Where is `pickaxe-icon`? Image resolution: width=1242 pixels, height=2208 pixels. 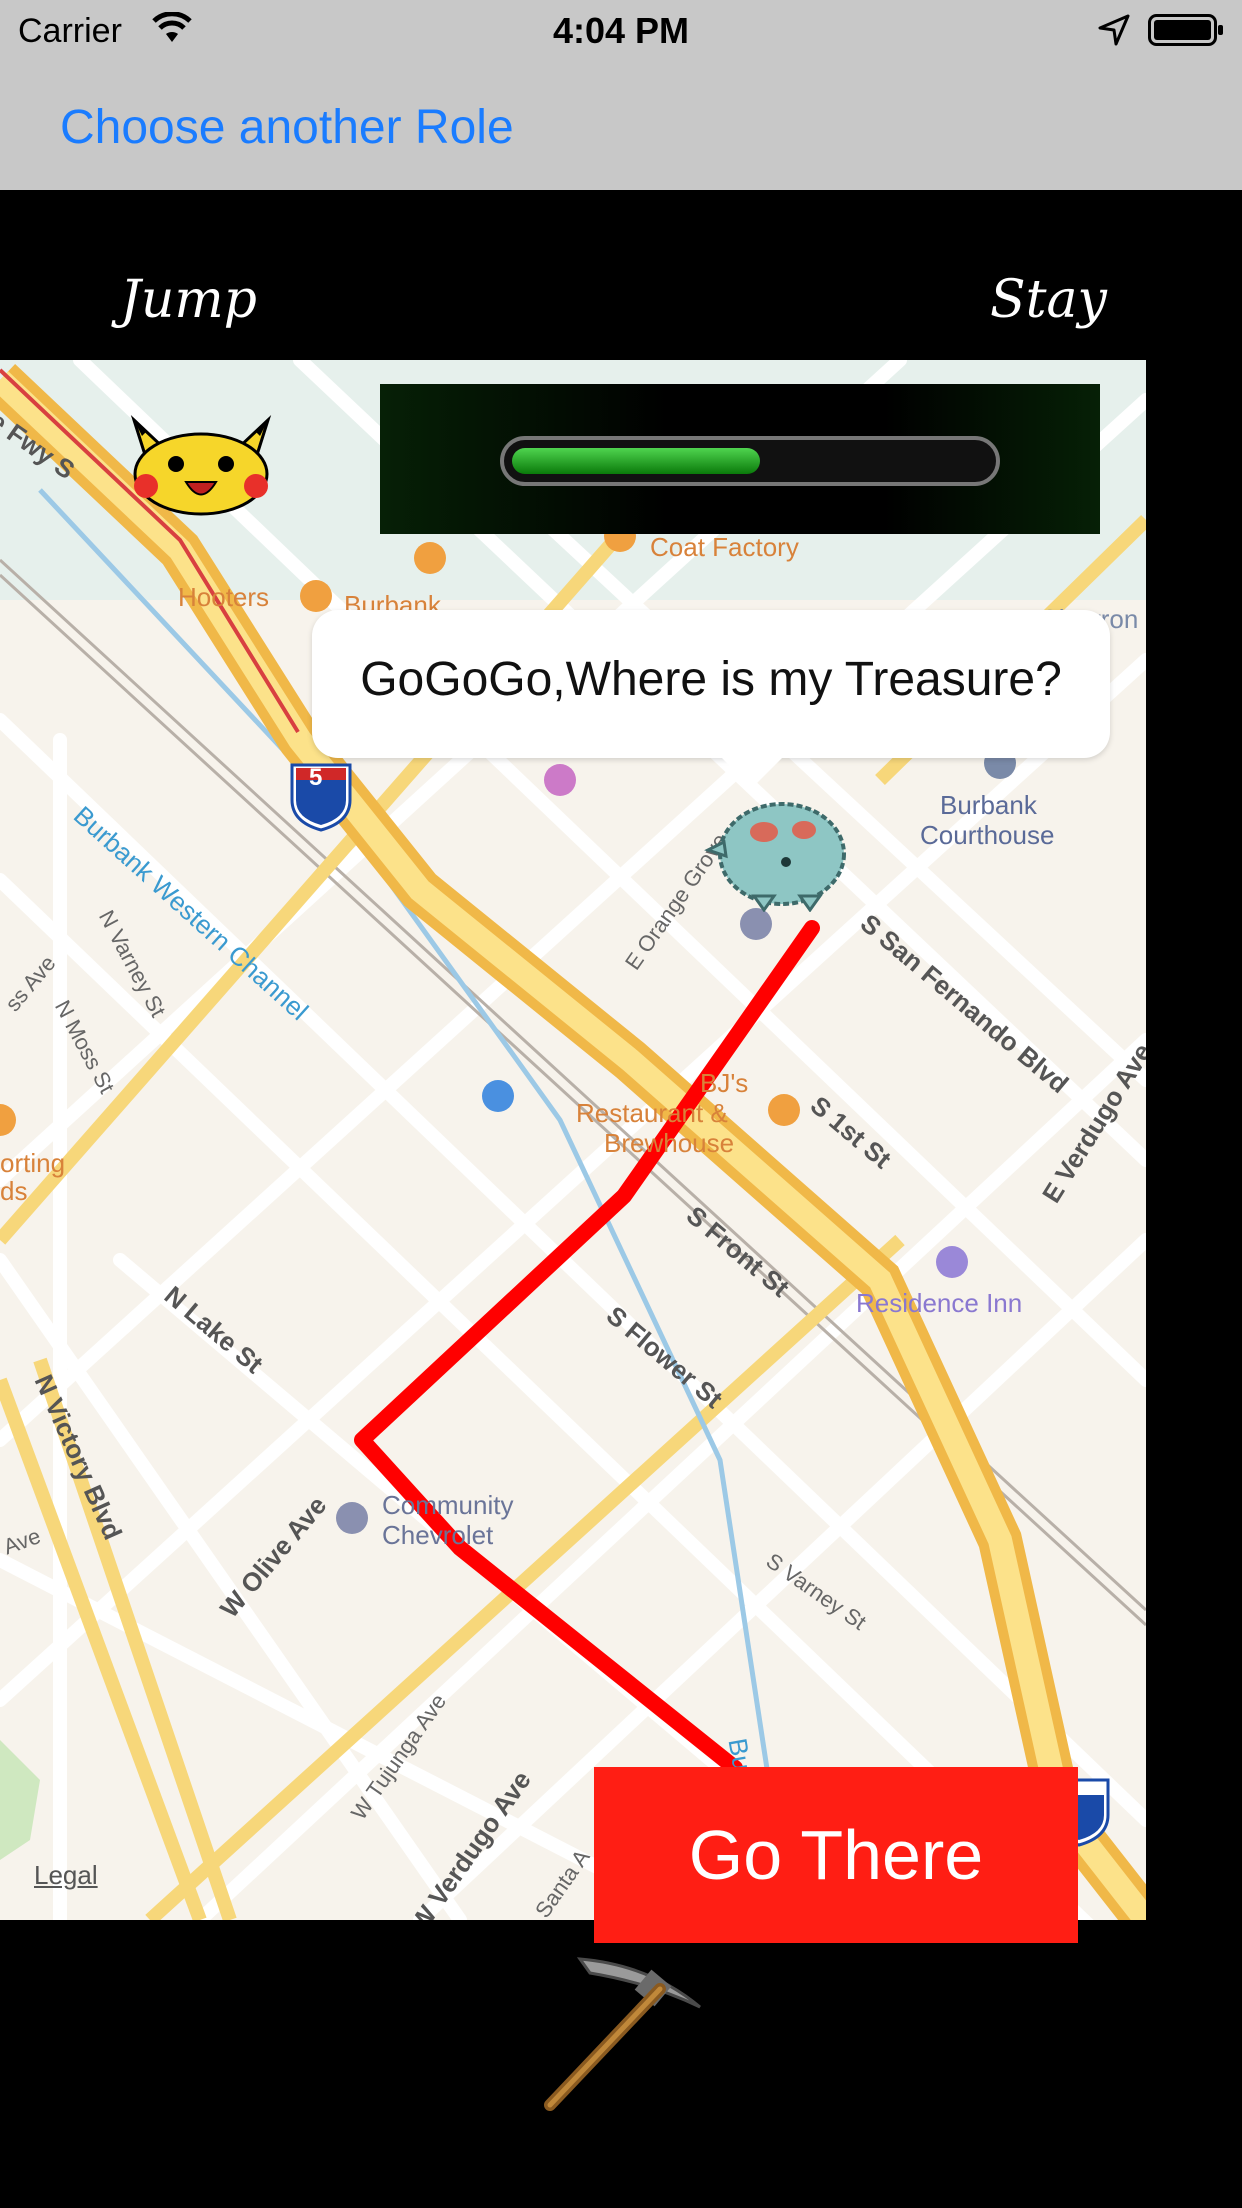 pickaxe-icon is located at coordinates (625, 2035).